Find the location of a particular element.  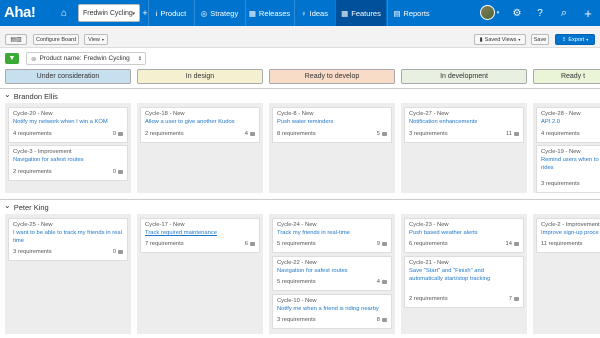

nav-product-label: Product is located at coordinates (173, 13).